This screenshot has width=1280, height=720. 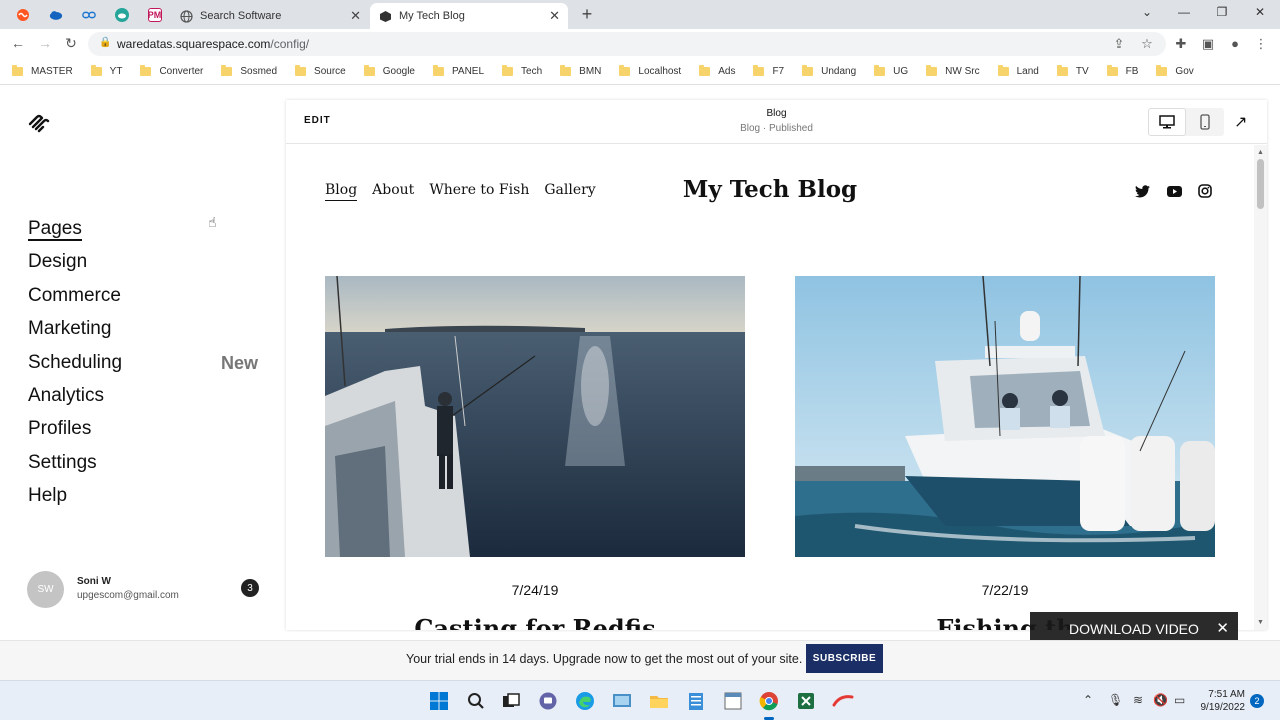 What do you see at coordinates (1184, 12) in the screenshot?
I see `minimize-icon: —` at bounding box center [1184, 12].